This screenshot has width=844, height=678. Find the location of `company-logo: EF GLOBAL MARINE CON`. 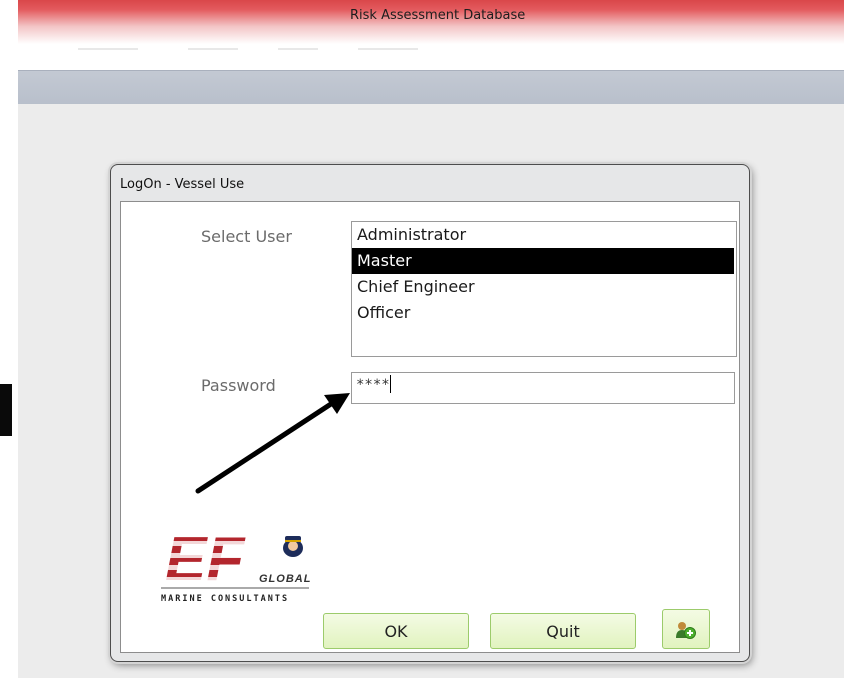

company-logo: EF GLOBAL MARINE CON is located at coordinates (239, 560).